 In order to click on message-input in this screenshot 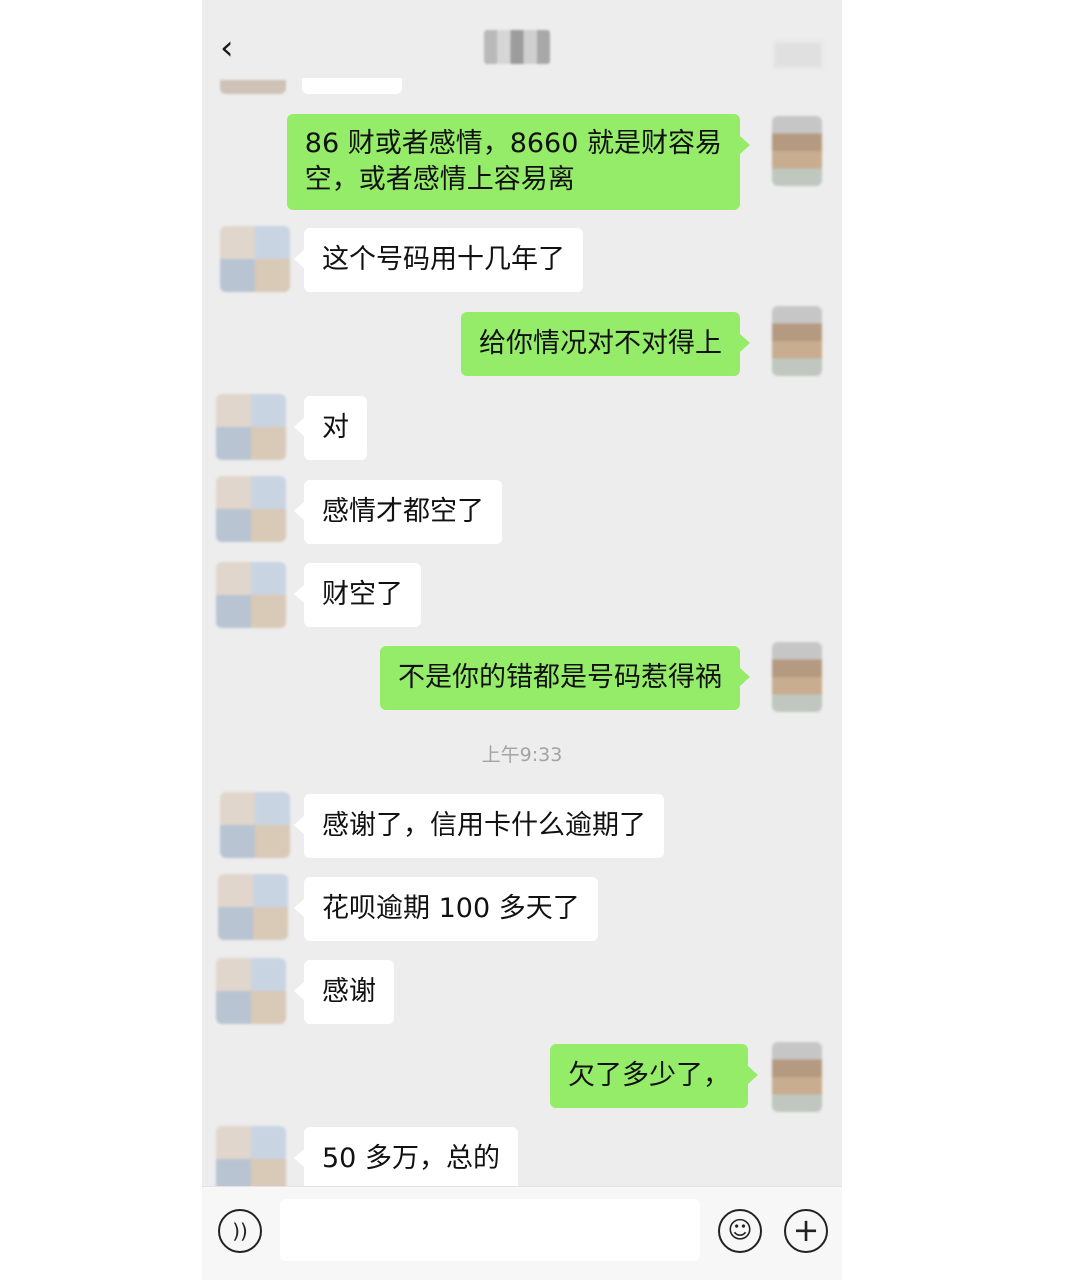, I will do `click(490, 1230)`.